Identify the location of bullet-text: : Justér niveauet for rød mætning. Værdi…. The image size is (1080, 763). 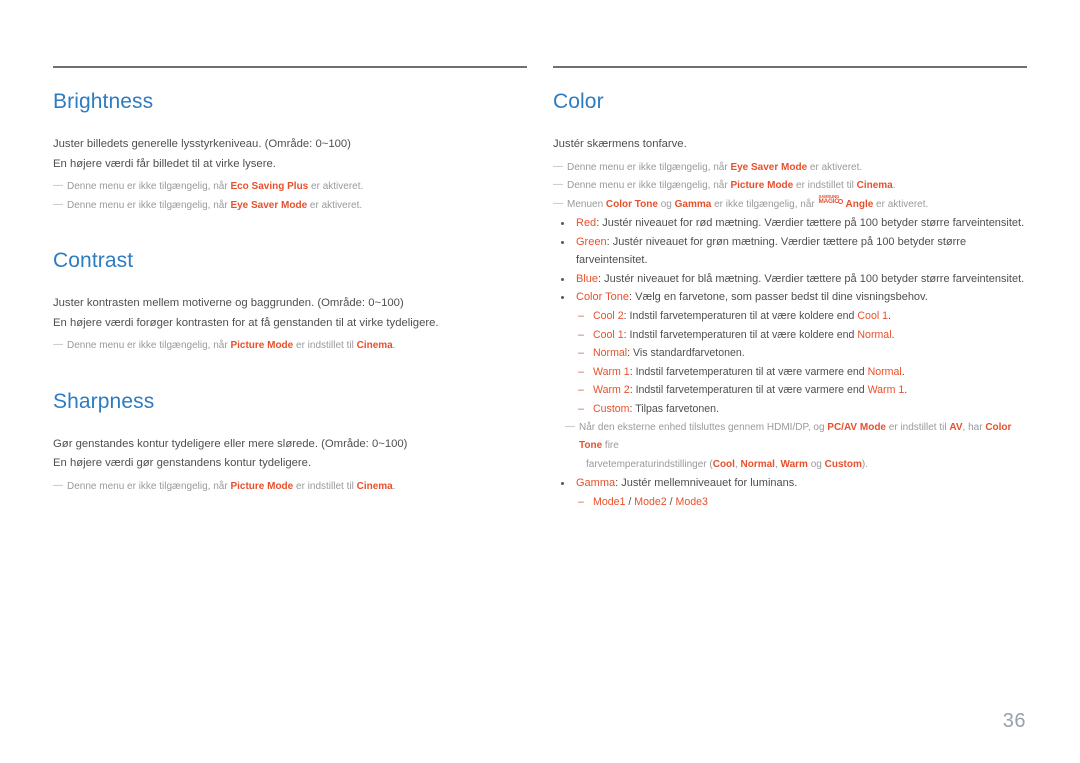
(810, 223).